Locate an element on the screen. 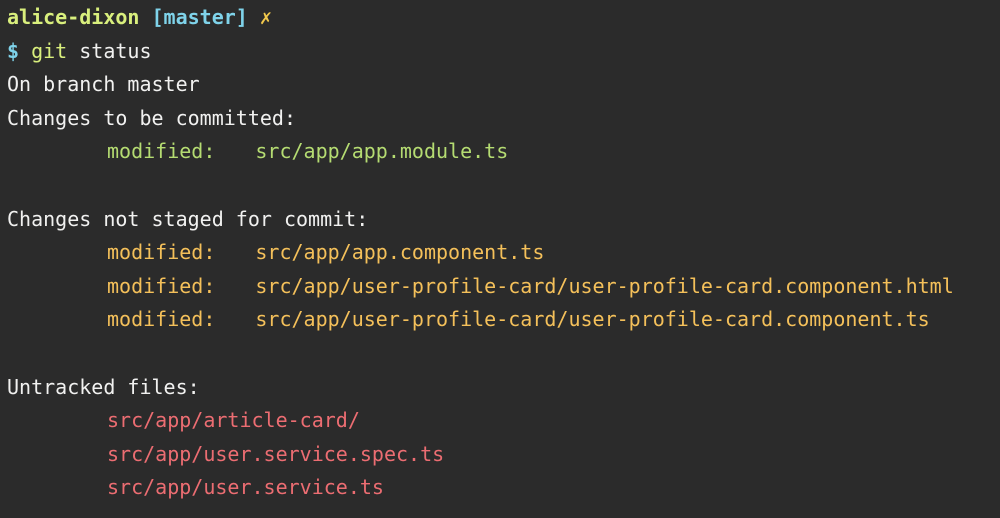 This screenshot has height=518, width=1000. unstaged-header: Changes not staged for commit: is located at coordinates (188, 218).